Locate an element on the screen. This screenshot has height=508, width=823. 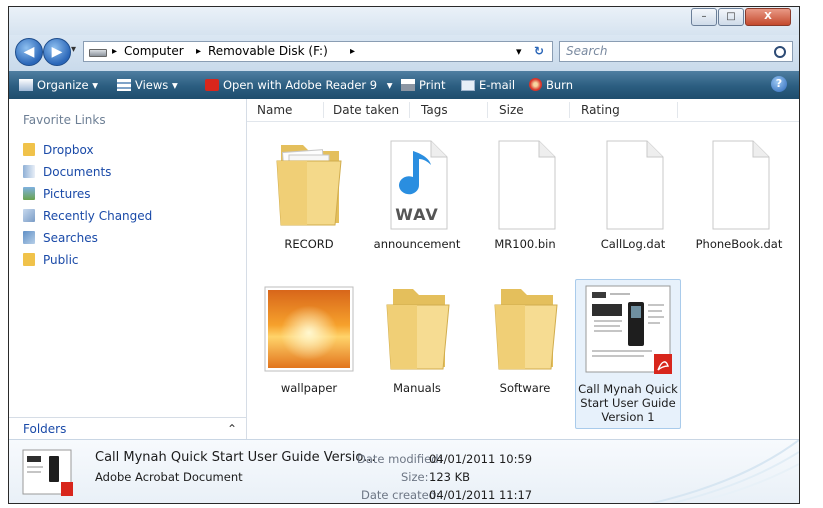
organize-label: Organize is located at coordinates (63, 85).